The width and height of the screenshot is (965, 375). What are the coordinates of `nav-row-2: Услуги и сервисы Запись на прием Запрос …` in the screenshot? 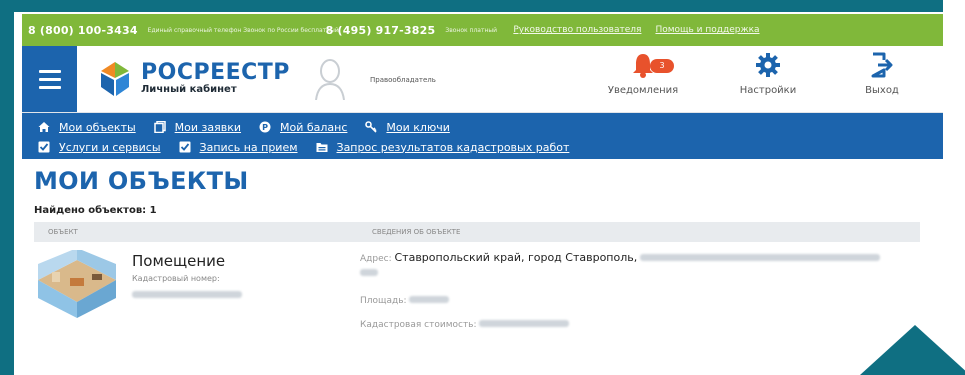 It's located at (491, 147).